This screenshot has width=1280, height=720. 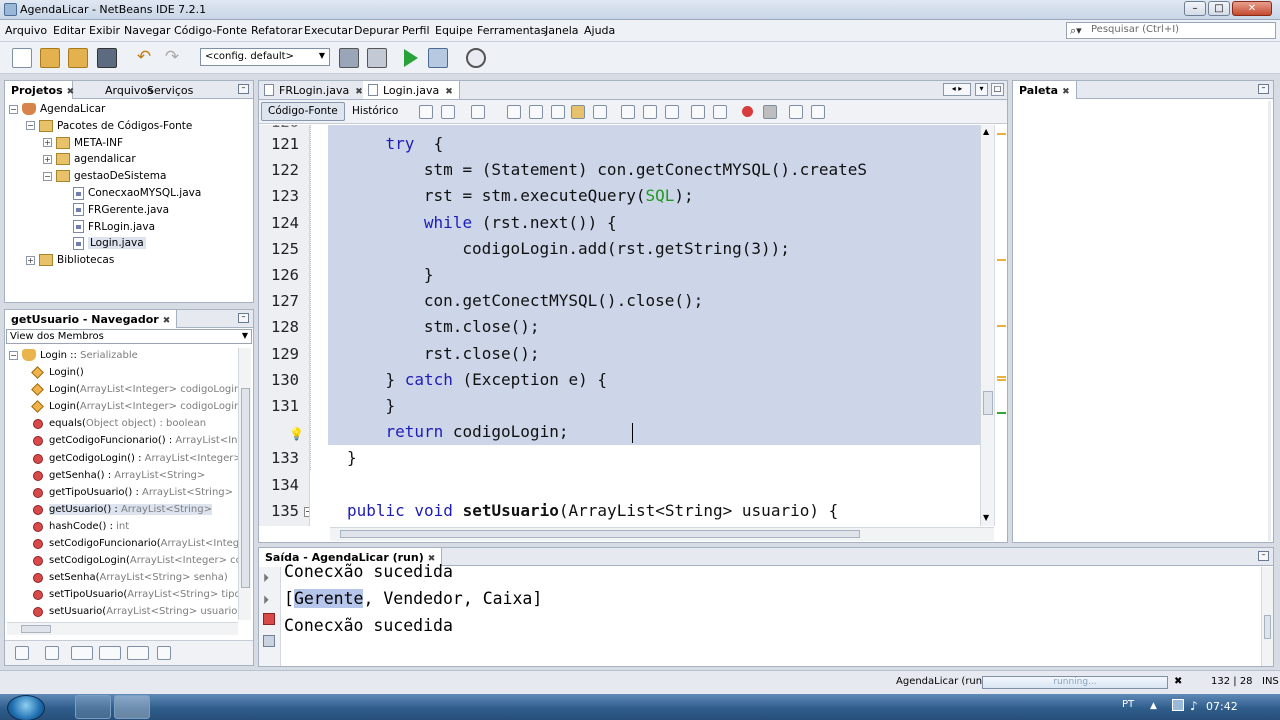 What do you see at coordinates (107, 58) in the screenshot?
I see `save-all-icon` at bounding box center [107, 58].